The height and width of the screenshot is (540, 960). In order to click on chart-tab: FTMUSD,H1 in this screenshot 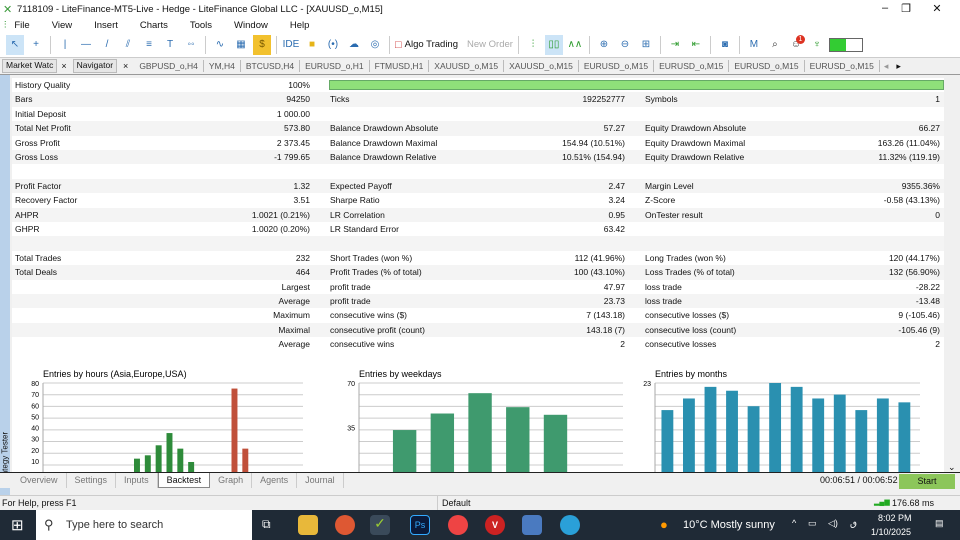, I will do `click(400, 66)`.